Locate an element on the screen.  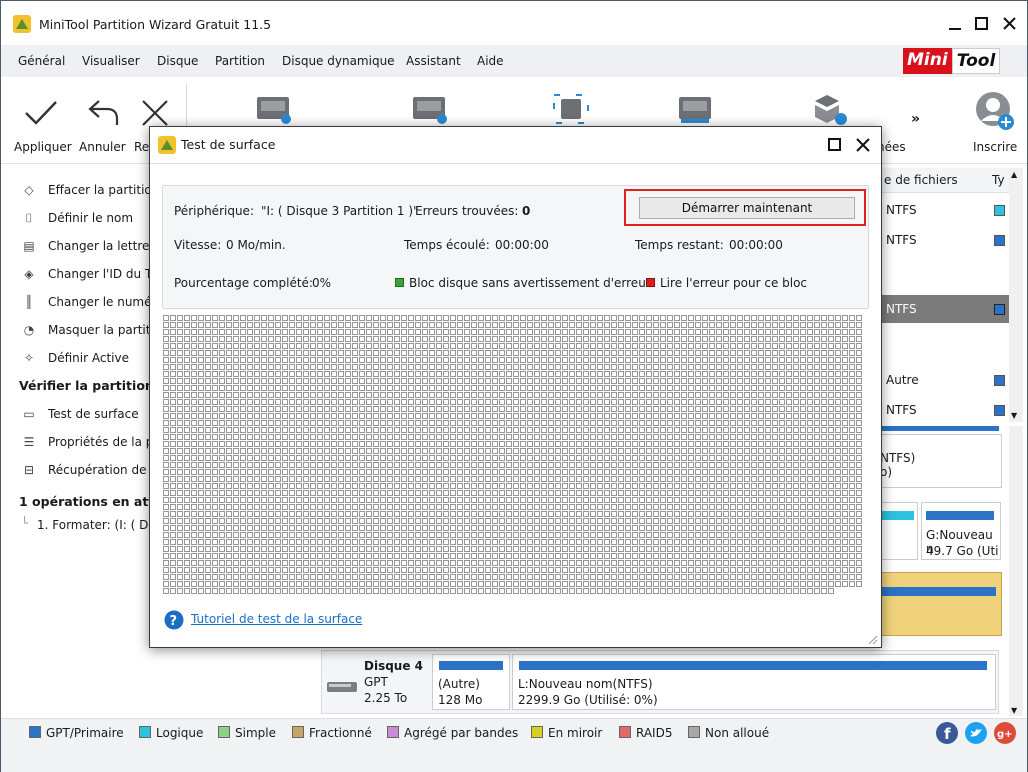
dialog-close-icon is located at coordinates (863, 145).